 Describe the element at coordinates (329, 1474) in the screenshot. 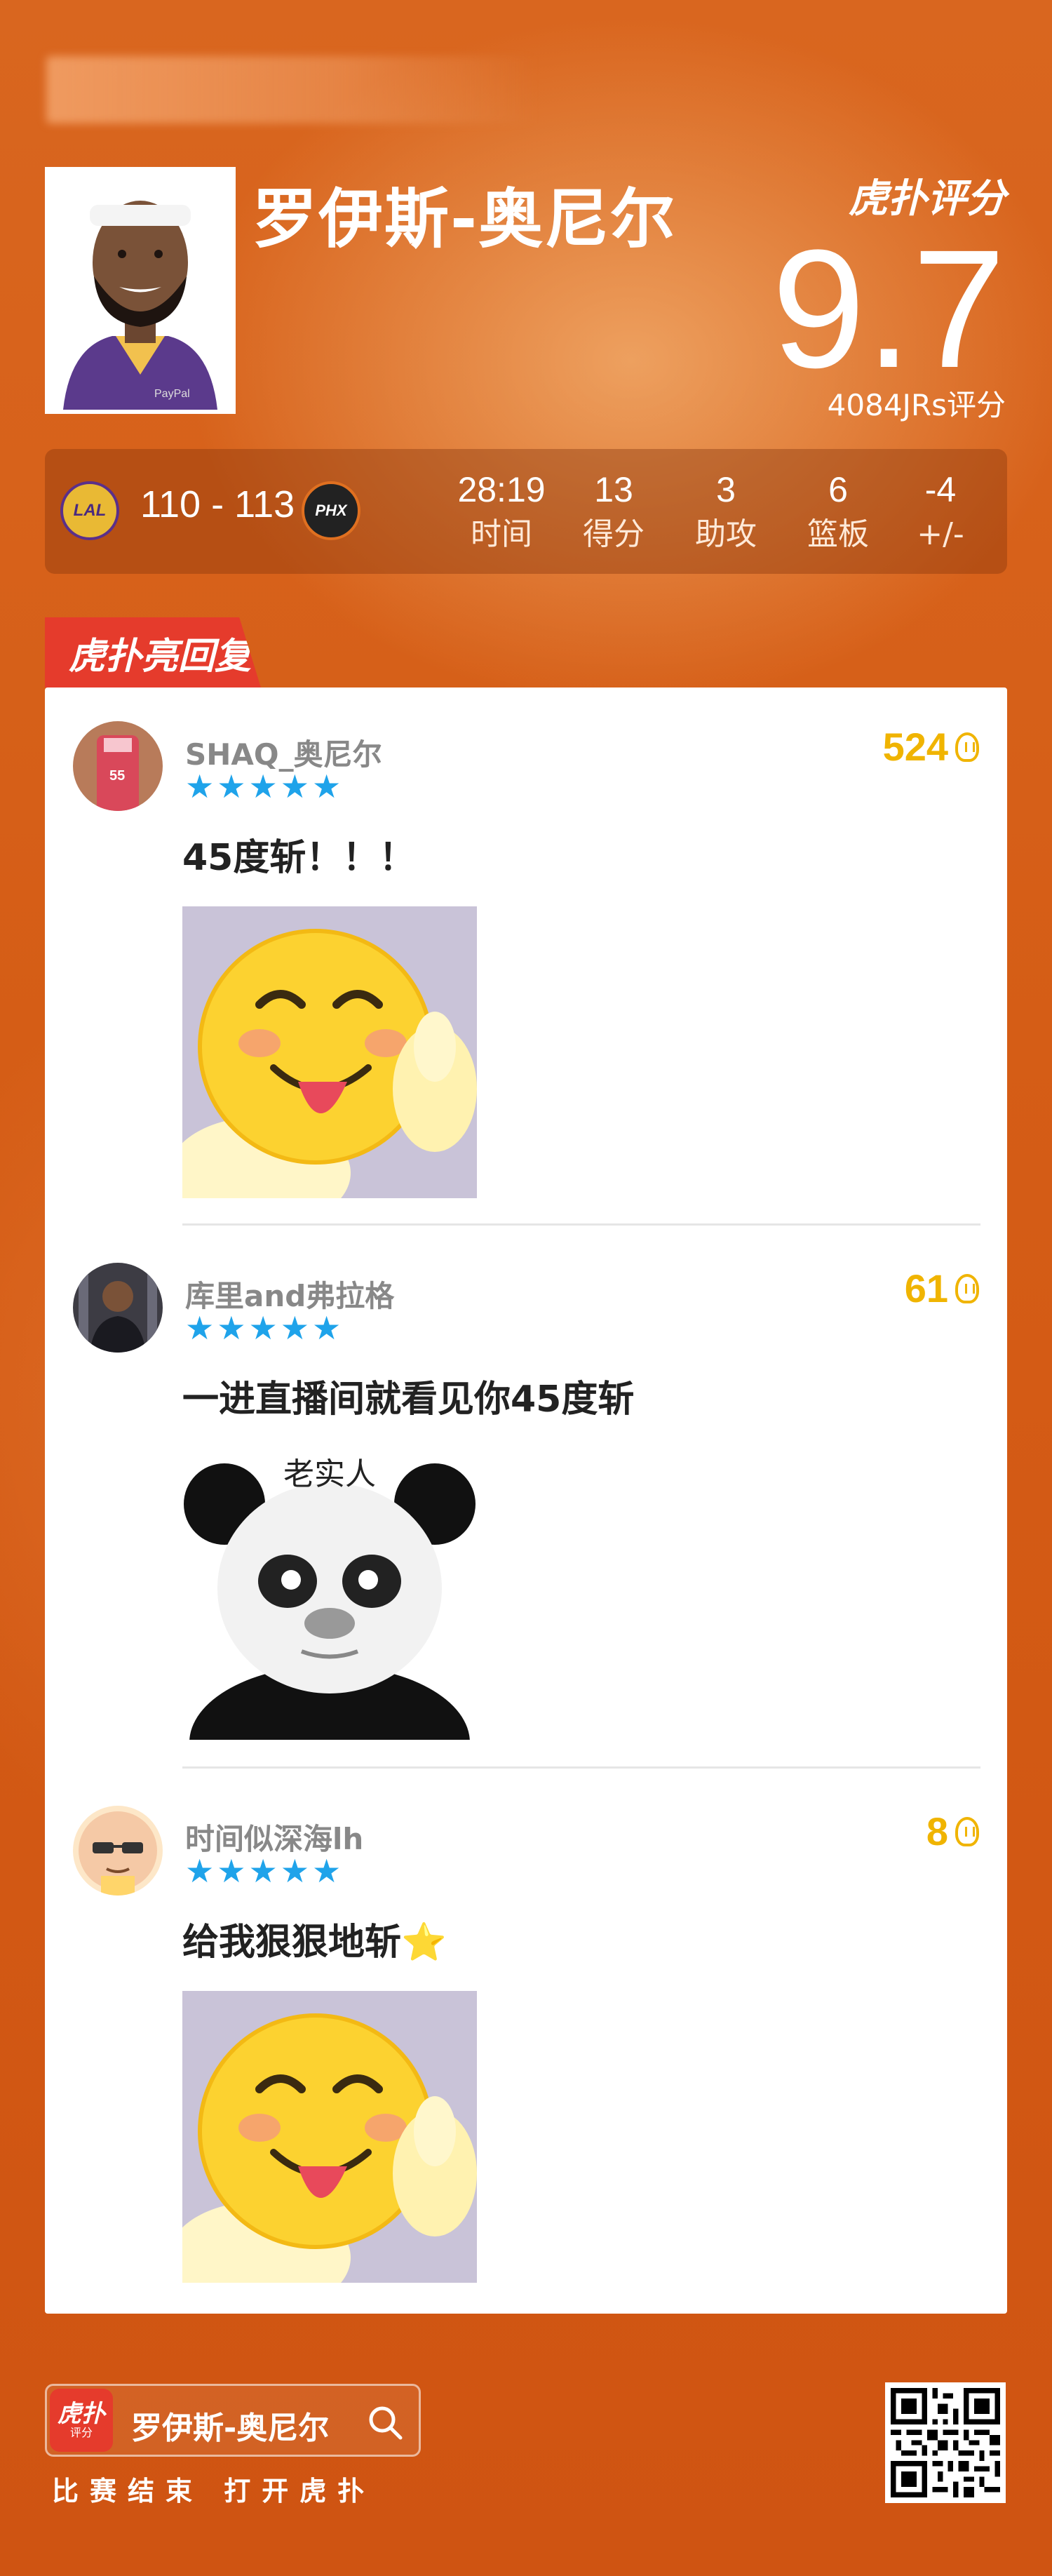

I see `panda-caption: 老实人` at that location.